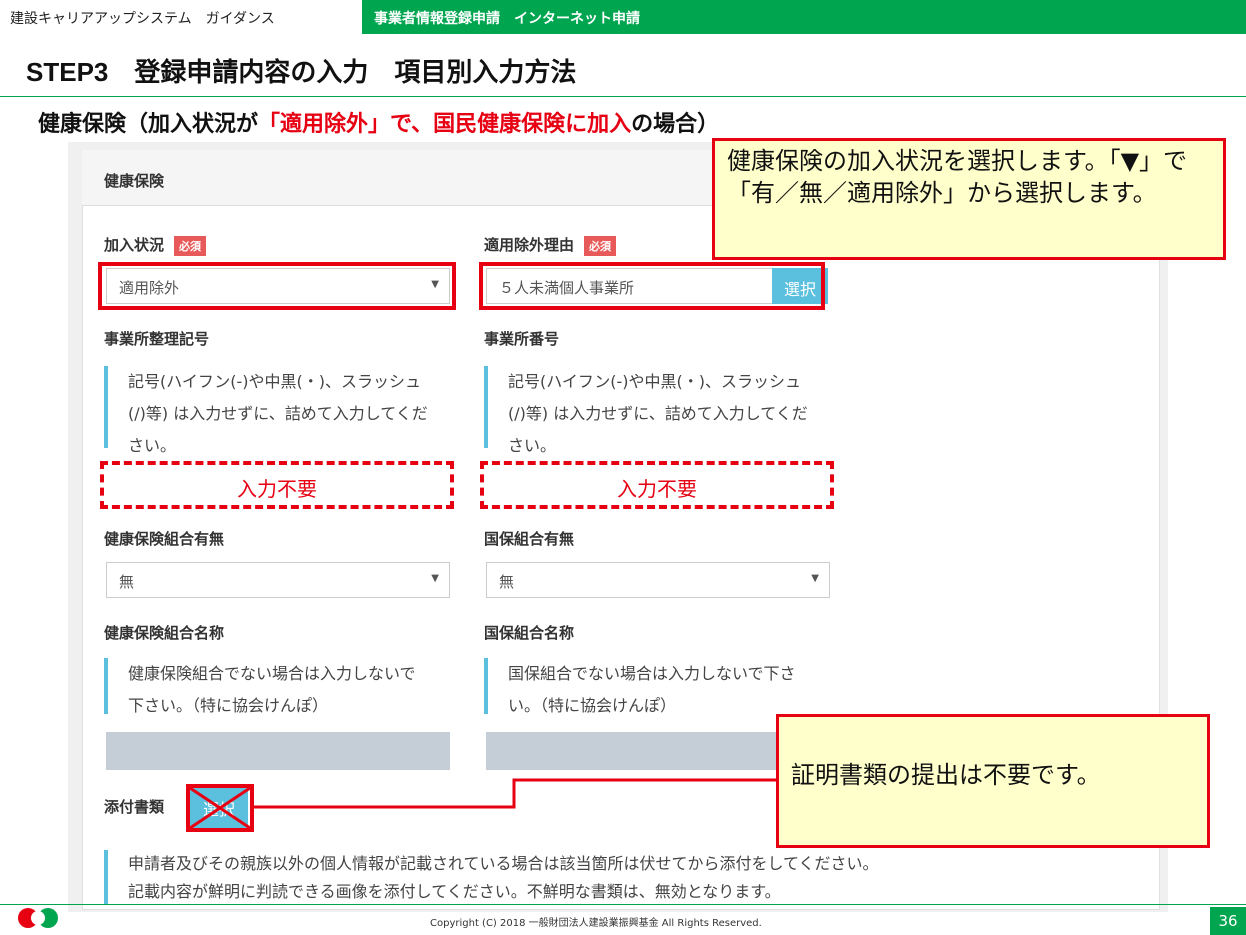  I want to click on health-union-flag-select: 無 ▼, so click(278, 580).